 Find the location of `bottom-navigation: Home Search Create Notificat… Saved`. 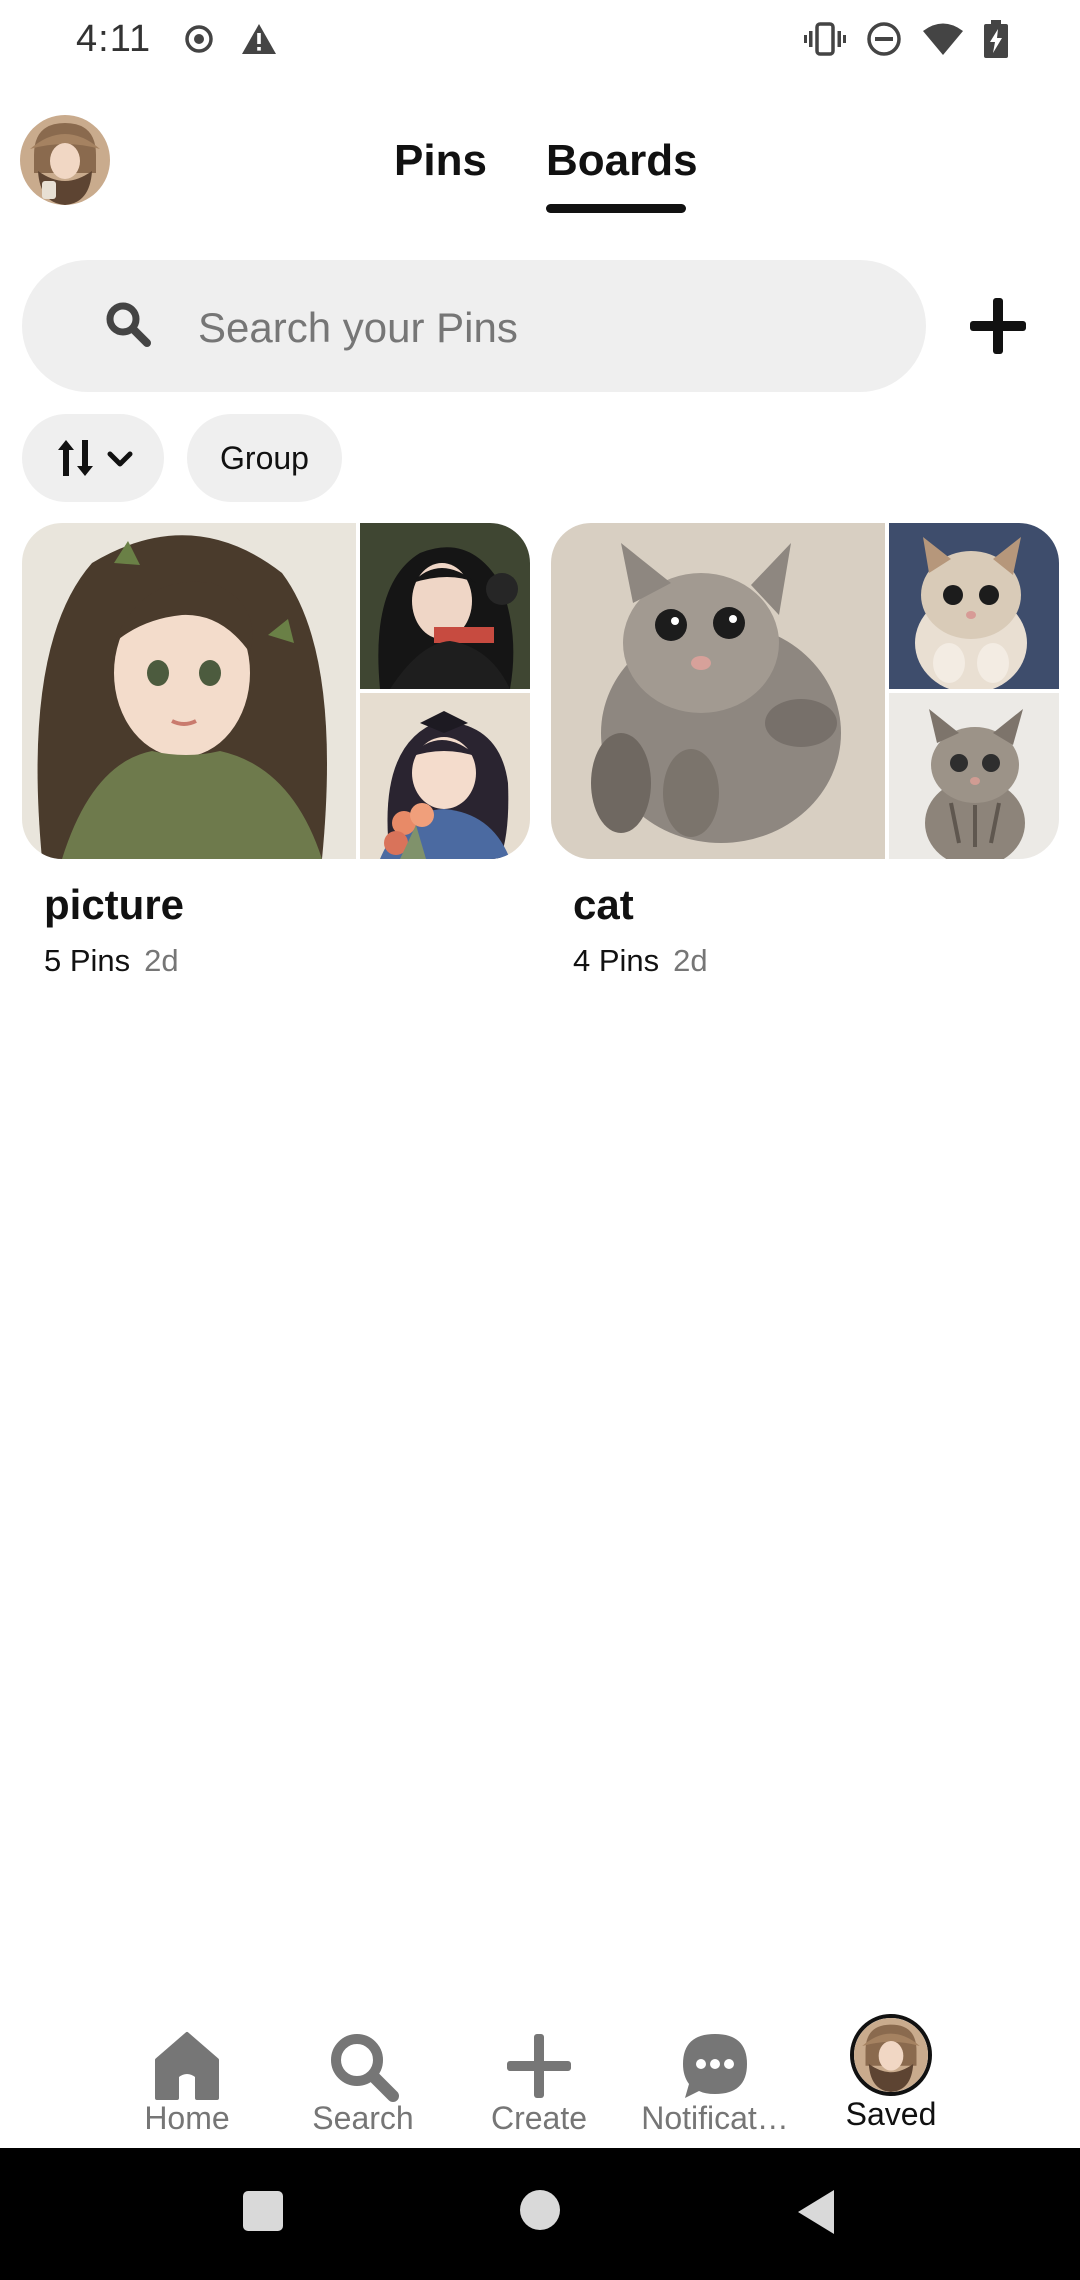

bottom-navigation: Home Search Create Notificat… Saved is located at coordinates (540, 2074).